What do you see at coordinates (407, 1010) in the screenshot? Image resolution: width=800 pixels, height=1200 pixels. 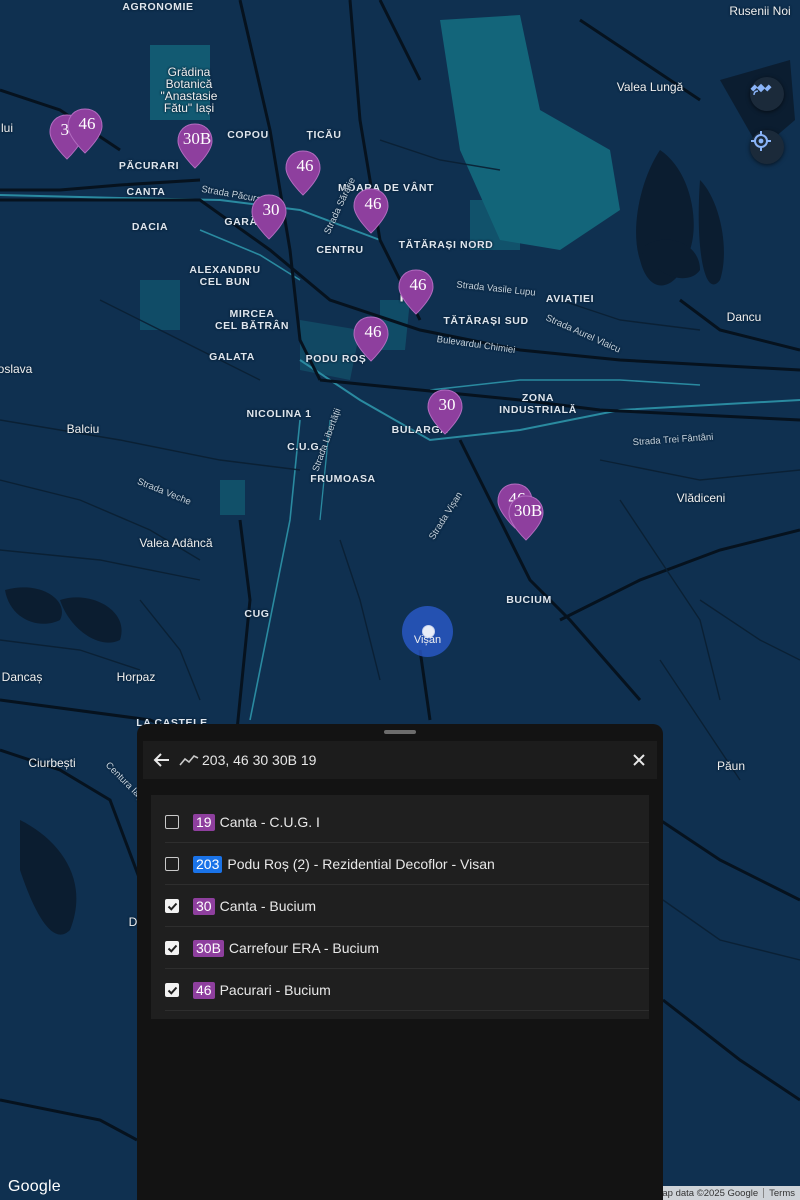 I see `divider` at bounding box center [407, 1010].